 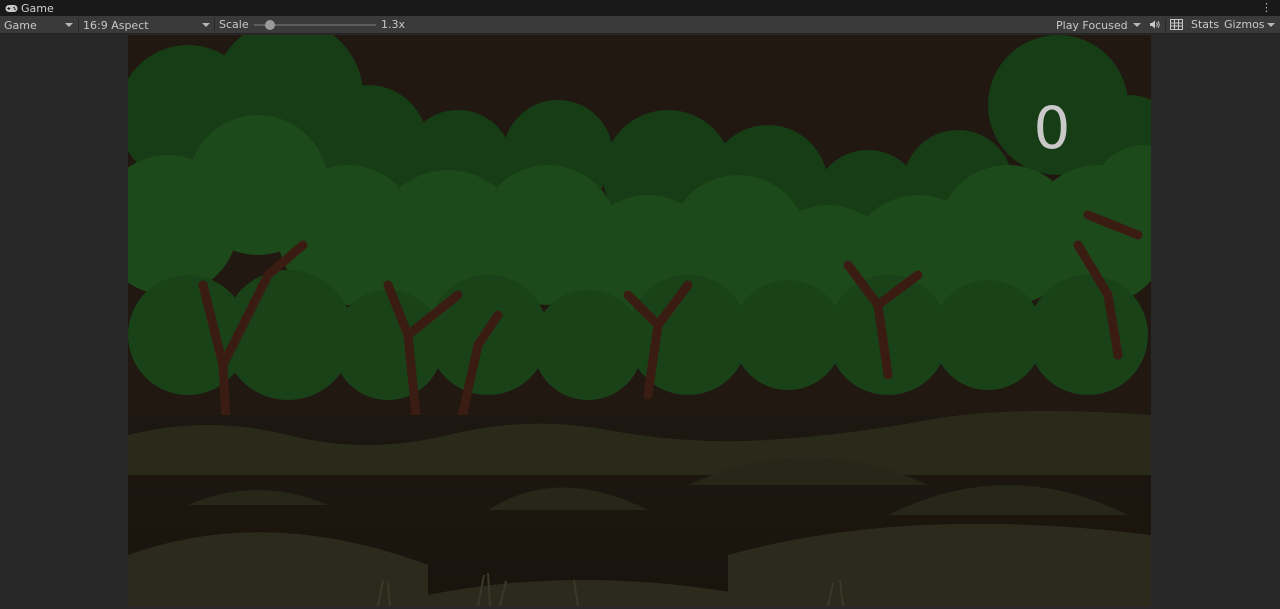 I want to click on display-dropdown-label: Game, so click(x=20, y=25).